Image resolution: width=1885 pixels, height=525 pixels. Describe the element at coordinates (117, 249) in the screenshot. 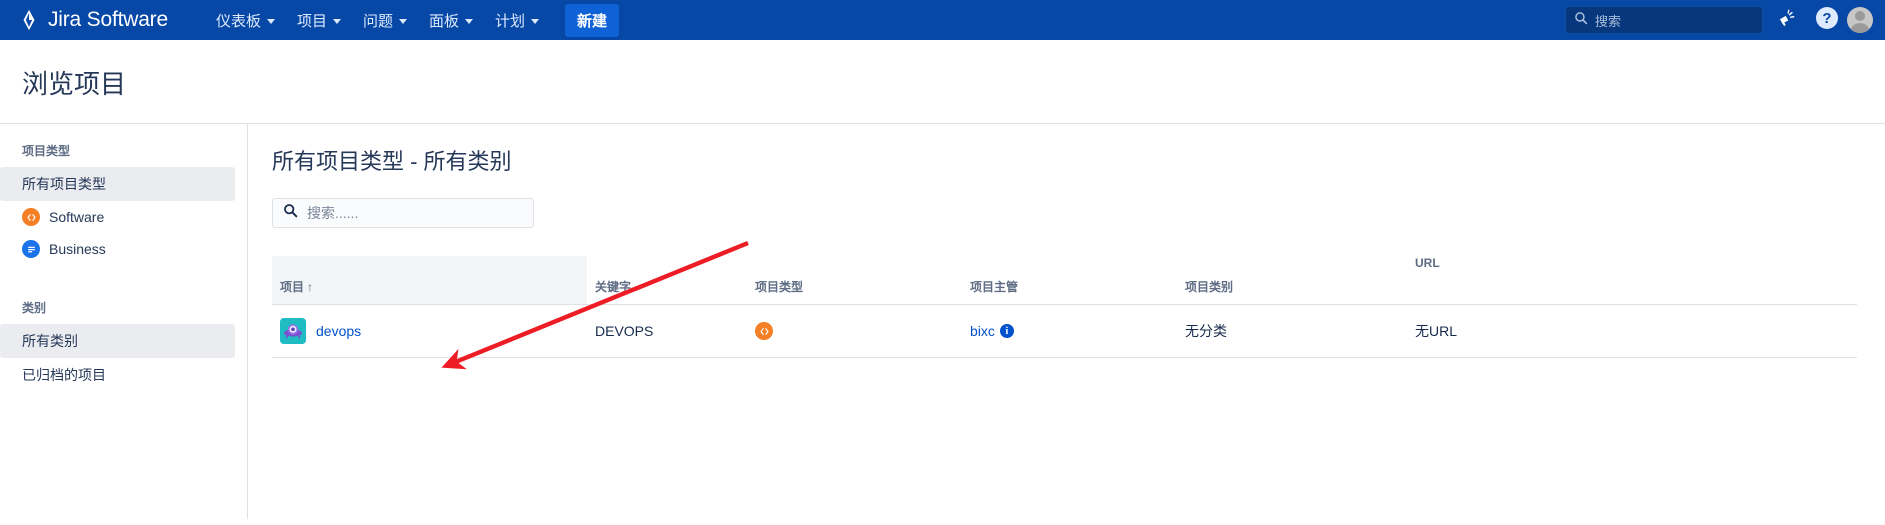

I see `sidebar-item-business: Business` at that location.